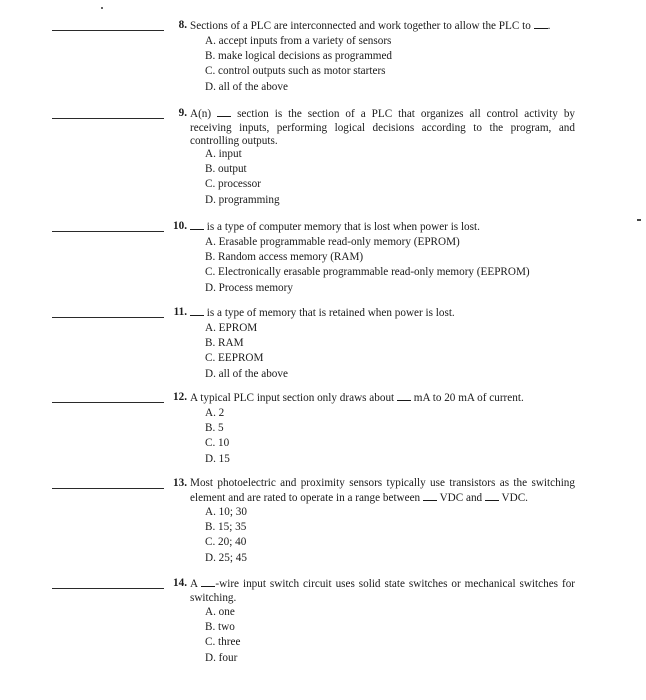  I want to click on option-b: B. 5, so click(217, 428).